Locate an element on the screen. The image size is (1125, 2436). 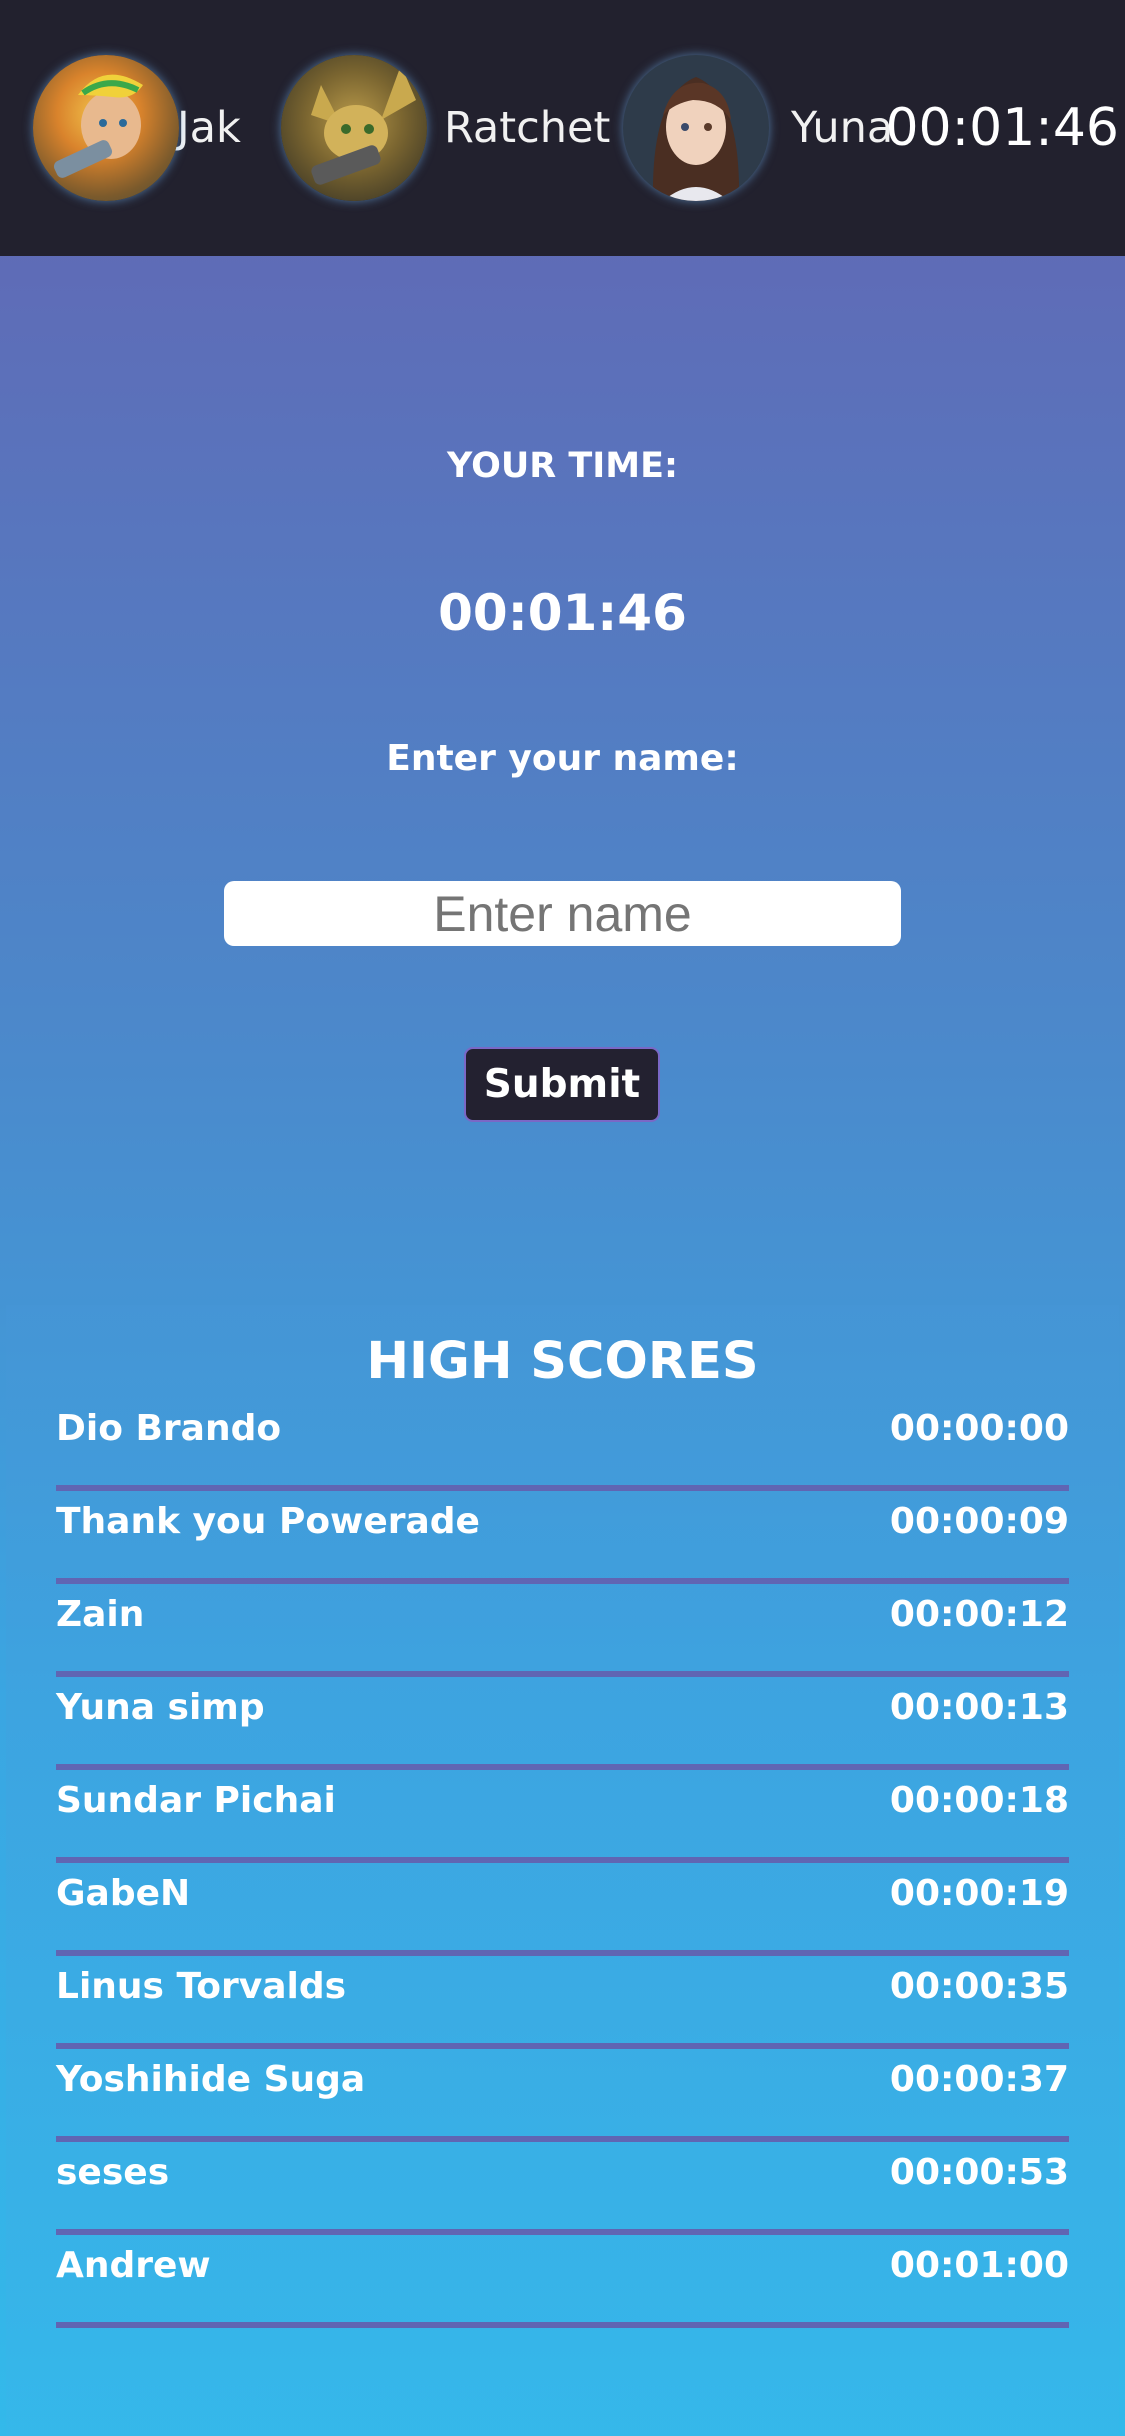
score-time: 00:00:13 is located at coordinates (979, 1707).